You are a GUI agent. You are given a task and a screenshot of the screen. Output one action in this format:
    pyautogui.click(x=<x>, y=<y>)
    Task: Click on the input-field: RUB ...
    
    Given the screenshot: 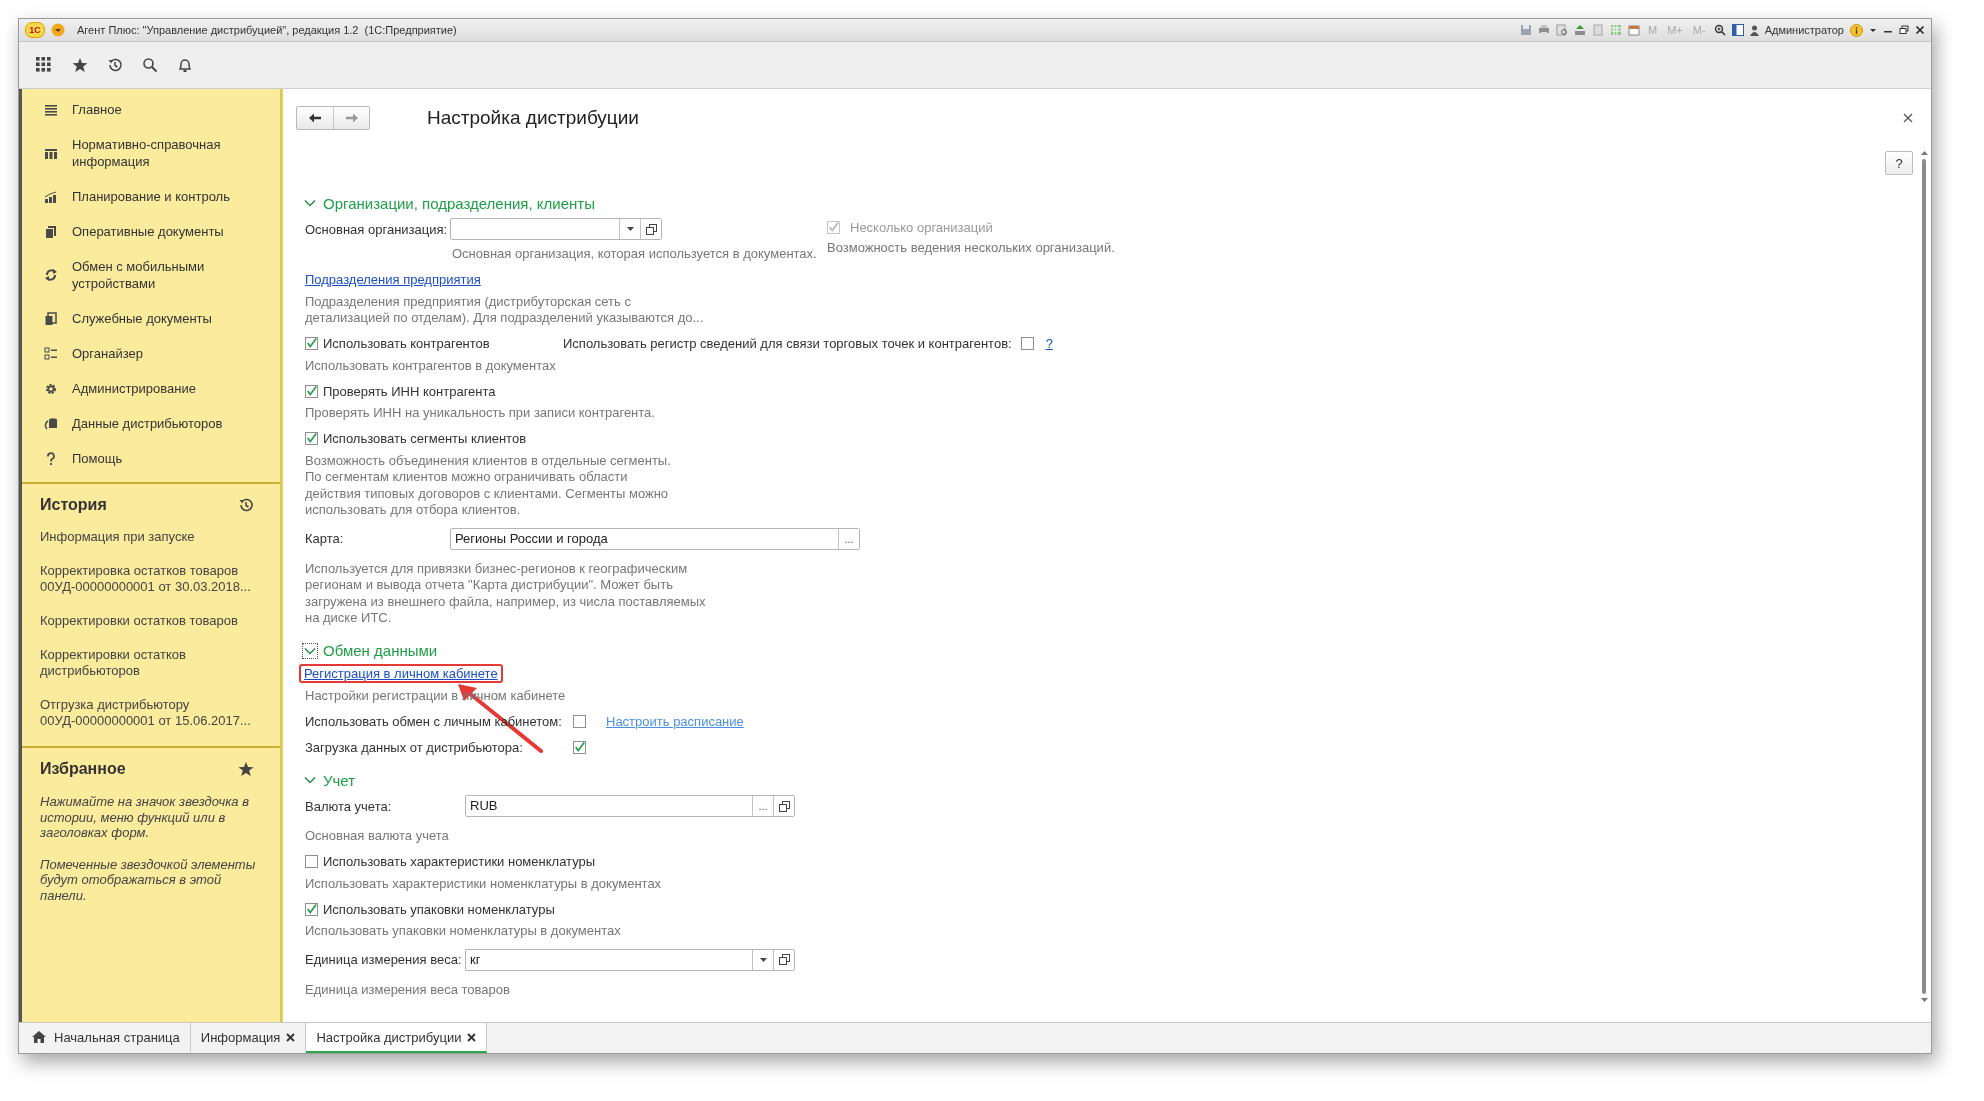 What is the action you would take?
    pyautogui.click(x=630, y=806)
    